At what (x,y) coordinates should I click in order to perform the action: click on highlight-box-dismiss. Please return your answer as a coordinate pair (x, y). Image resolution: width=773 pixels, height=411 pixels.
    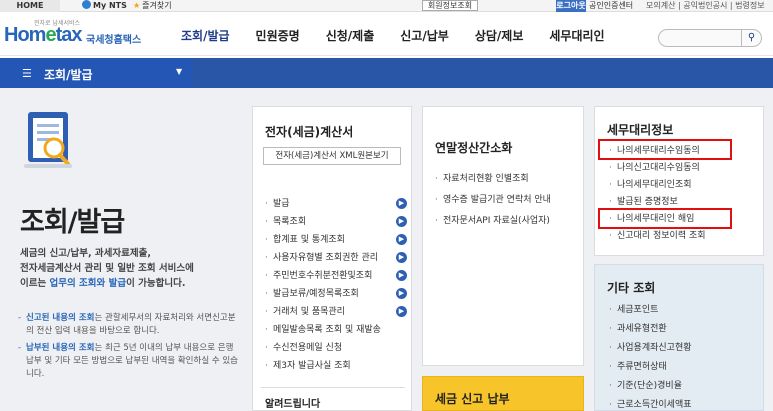
    Looking at the image, I should click on (665, 218).